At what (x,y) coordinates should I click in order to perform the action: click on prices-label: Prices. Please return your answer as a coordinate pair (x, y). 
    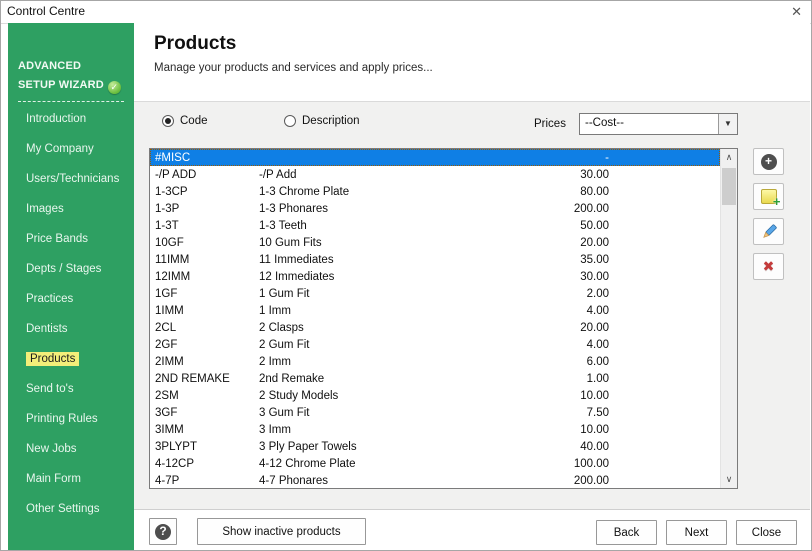
    Looking at the image, I should click on (550, 124).